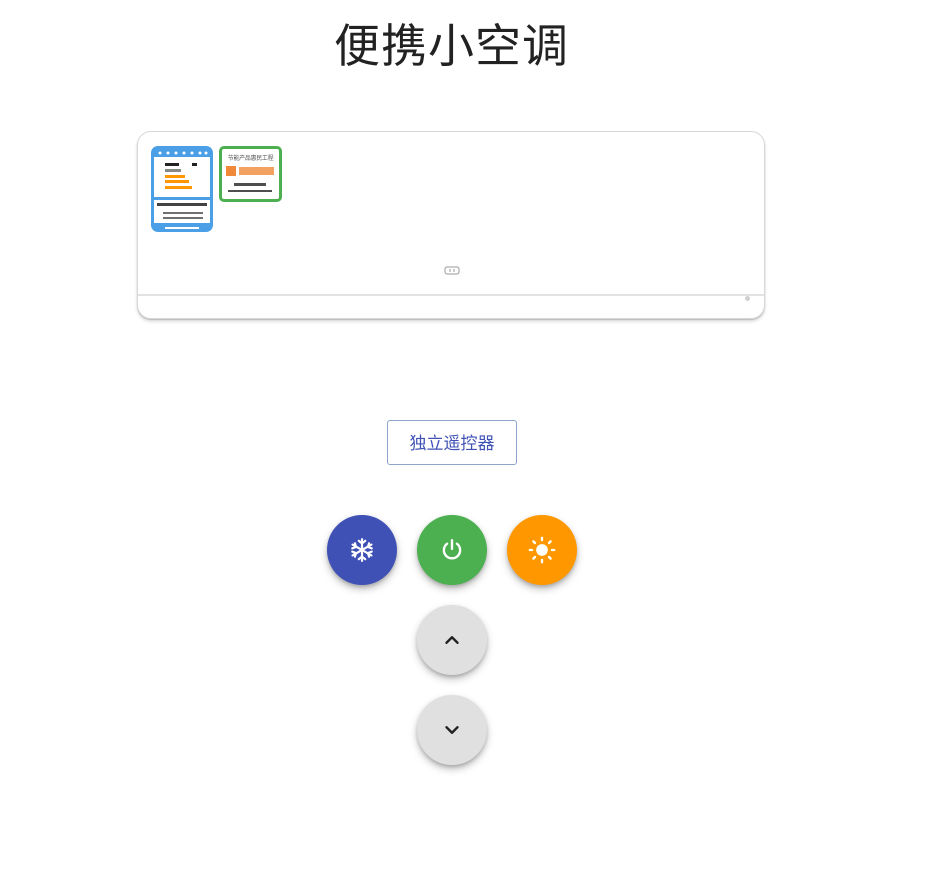 This screenshot has height=870, width=951. Describe the element at coordinates (452, 442) in the screenshot. I see `remote-toggle-button: 独立遥控器` at that location.